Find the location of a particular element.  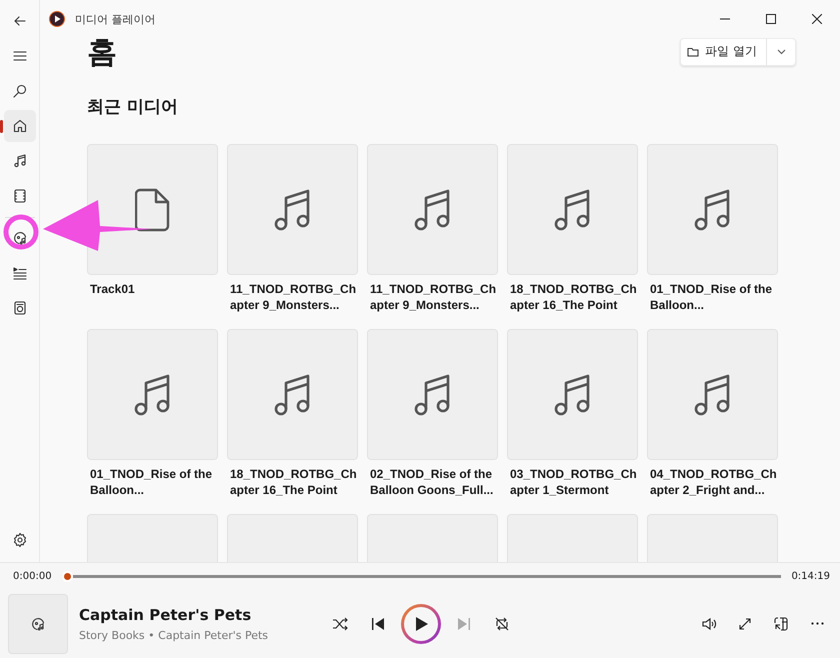

highlight-circle is located at coordinates (21, 232).